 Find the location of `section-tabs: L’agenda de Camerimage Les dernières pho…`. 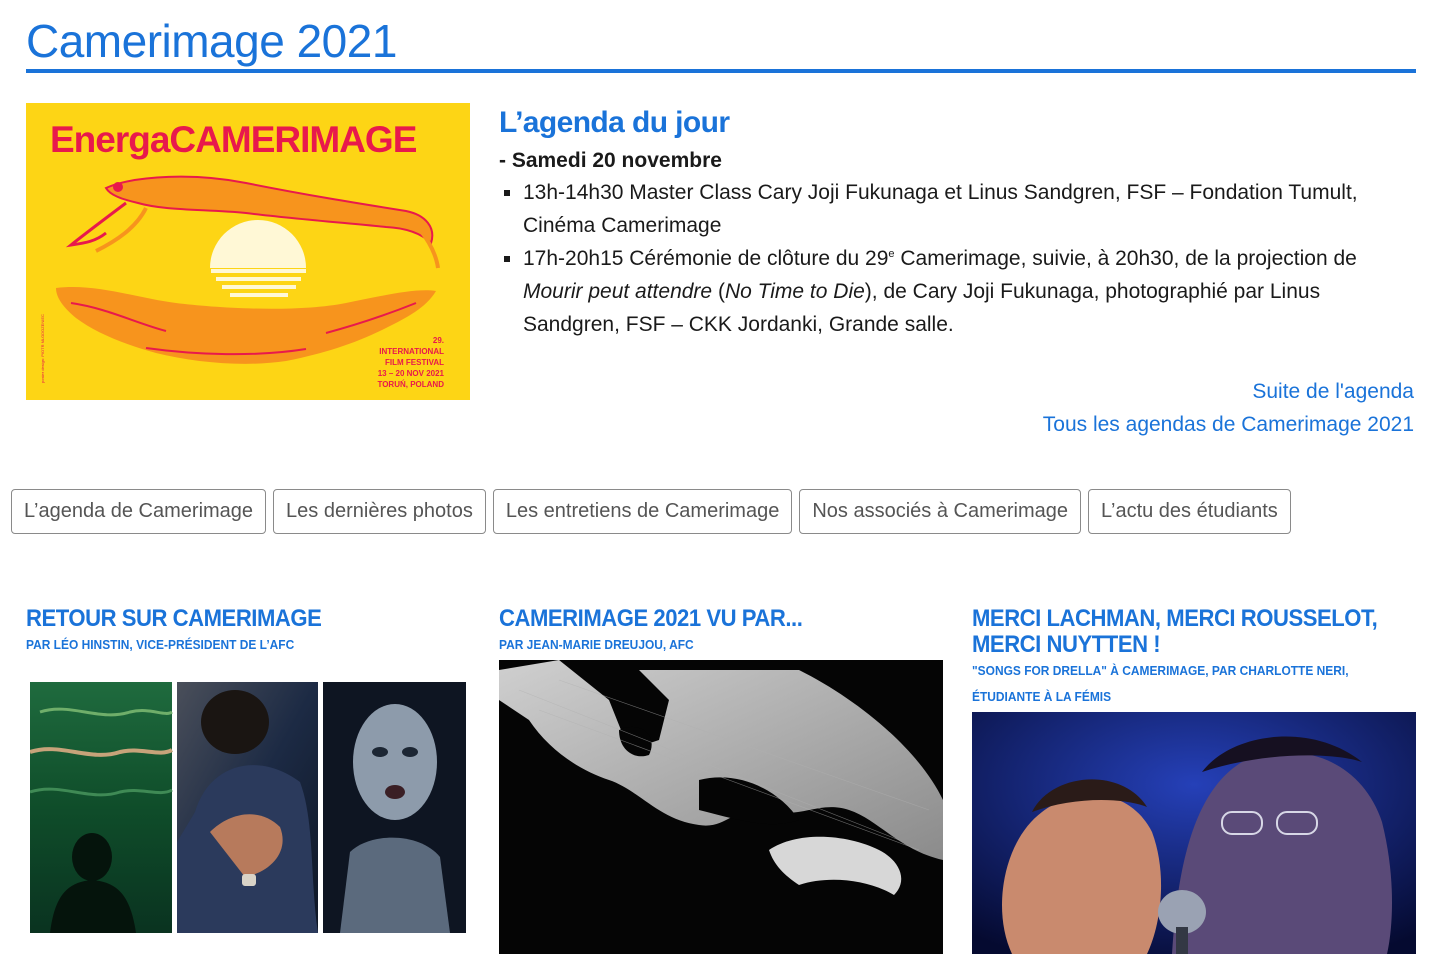

section-tabs: L’agenda de Camerimage Les dernières pho… is located at coordinates (651, 511).